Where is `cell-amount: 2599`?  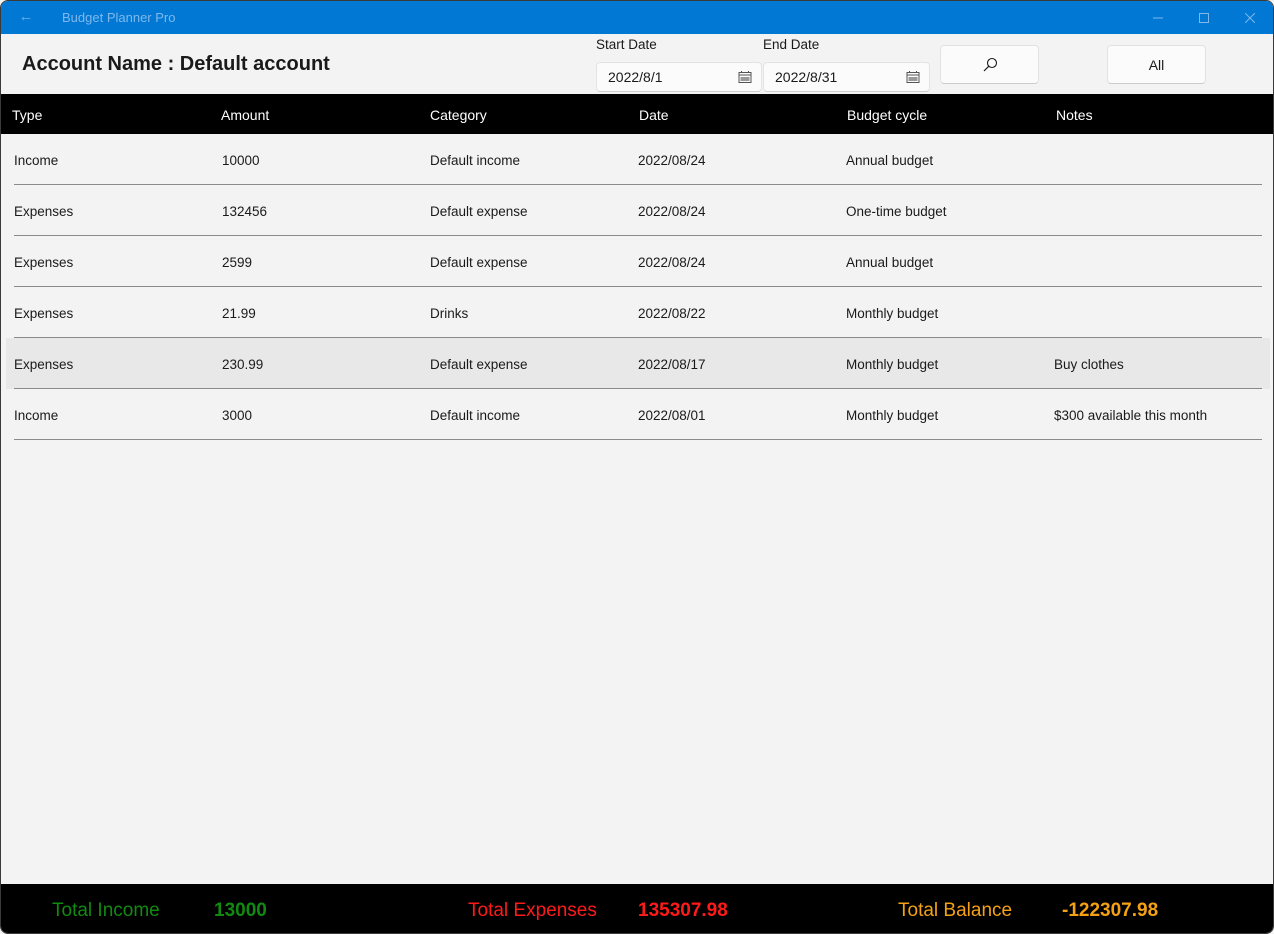
cell-amount: 2599 is located at coordinates (237, 262).